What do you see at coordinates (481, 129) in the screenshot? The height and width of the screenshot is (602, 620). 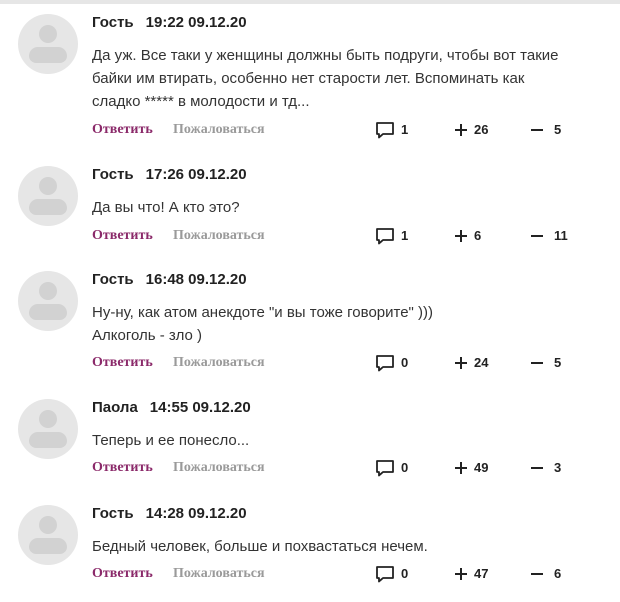 I see `like-count: 26` at bounding box center [481, 129].